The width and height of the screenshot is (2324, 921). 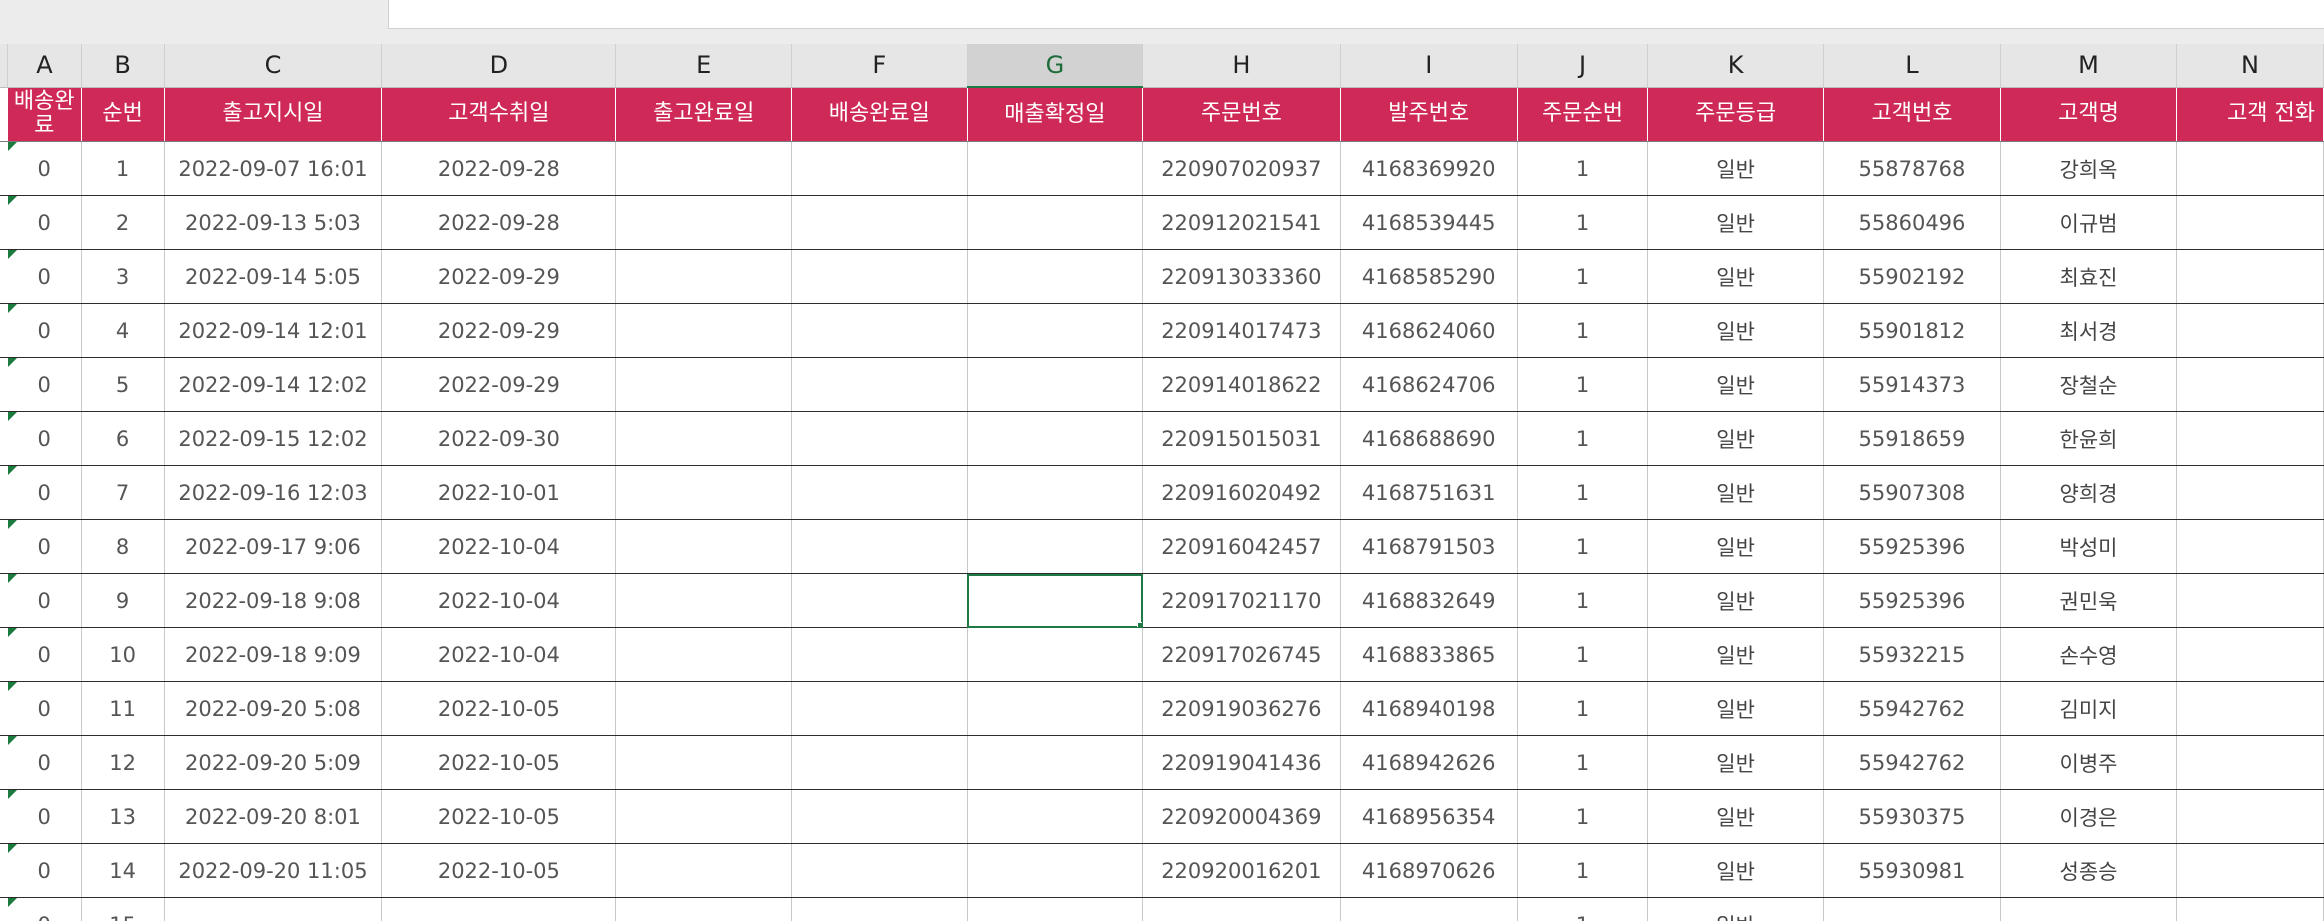 I want to click on grid-cell: 220917026745, so click(x=1241, y=654).